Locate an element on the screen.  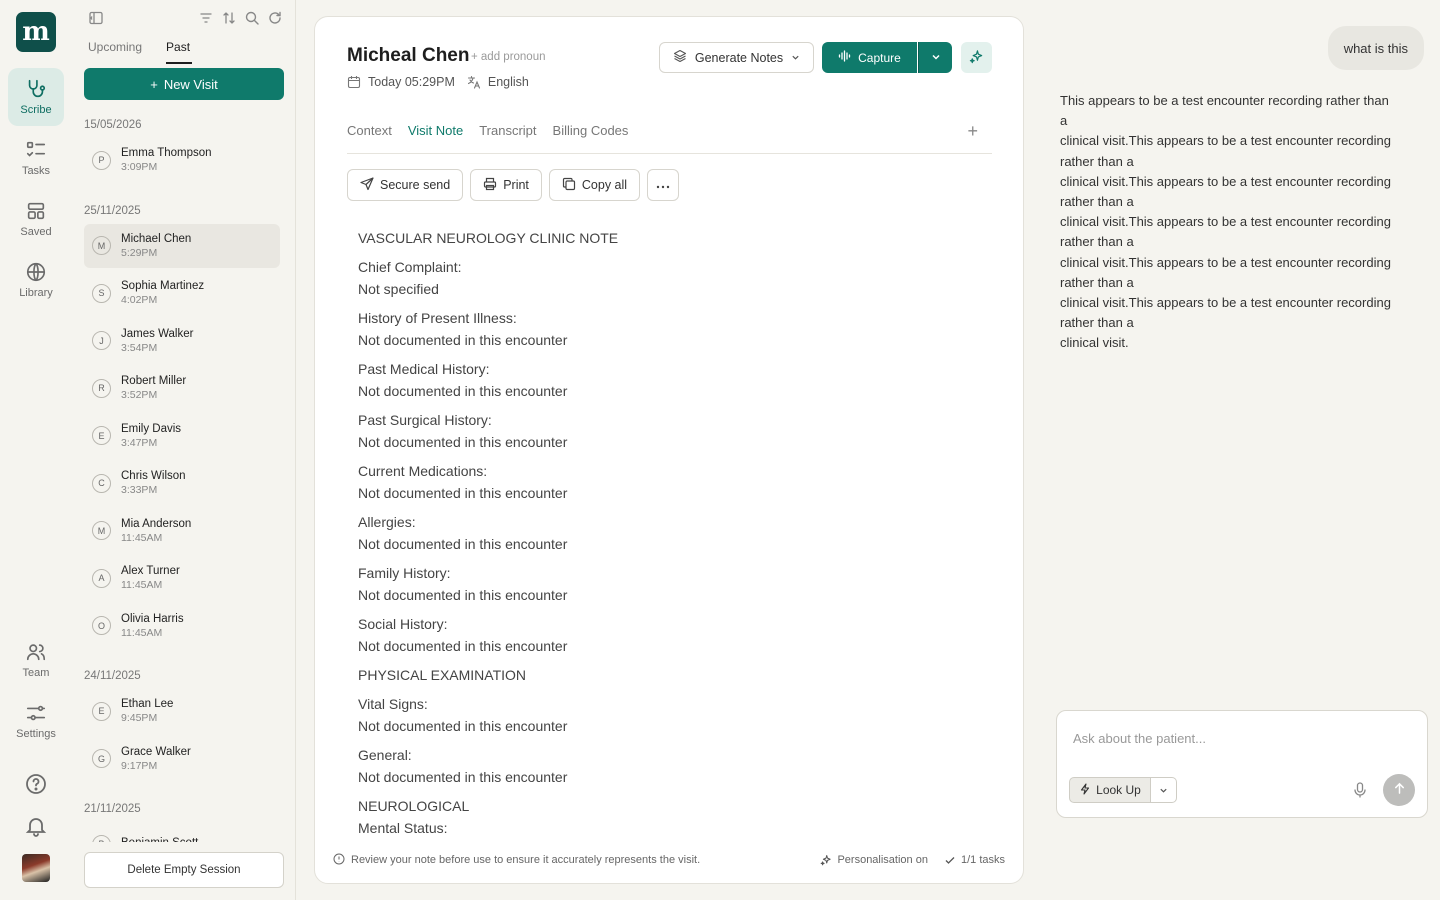
new-visit-label: New Visit is located at coordinates (190, 84).